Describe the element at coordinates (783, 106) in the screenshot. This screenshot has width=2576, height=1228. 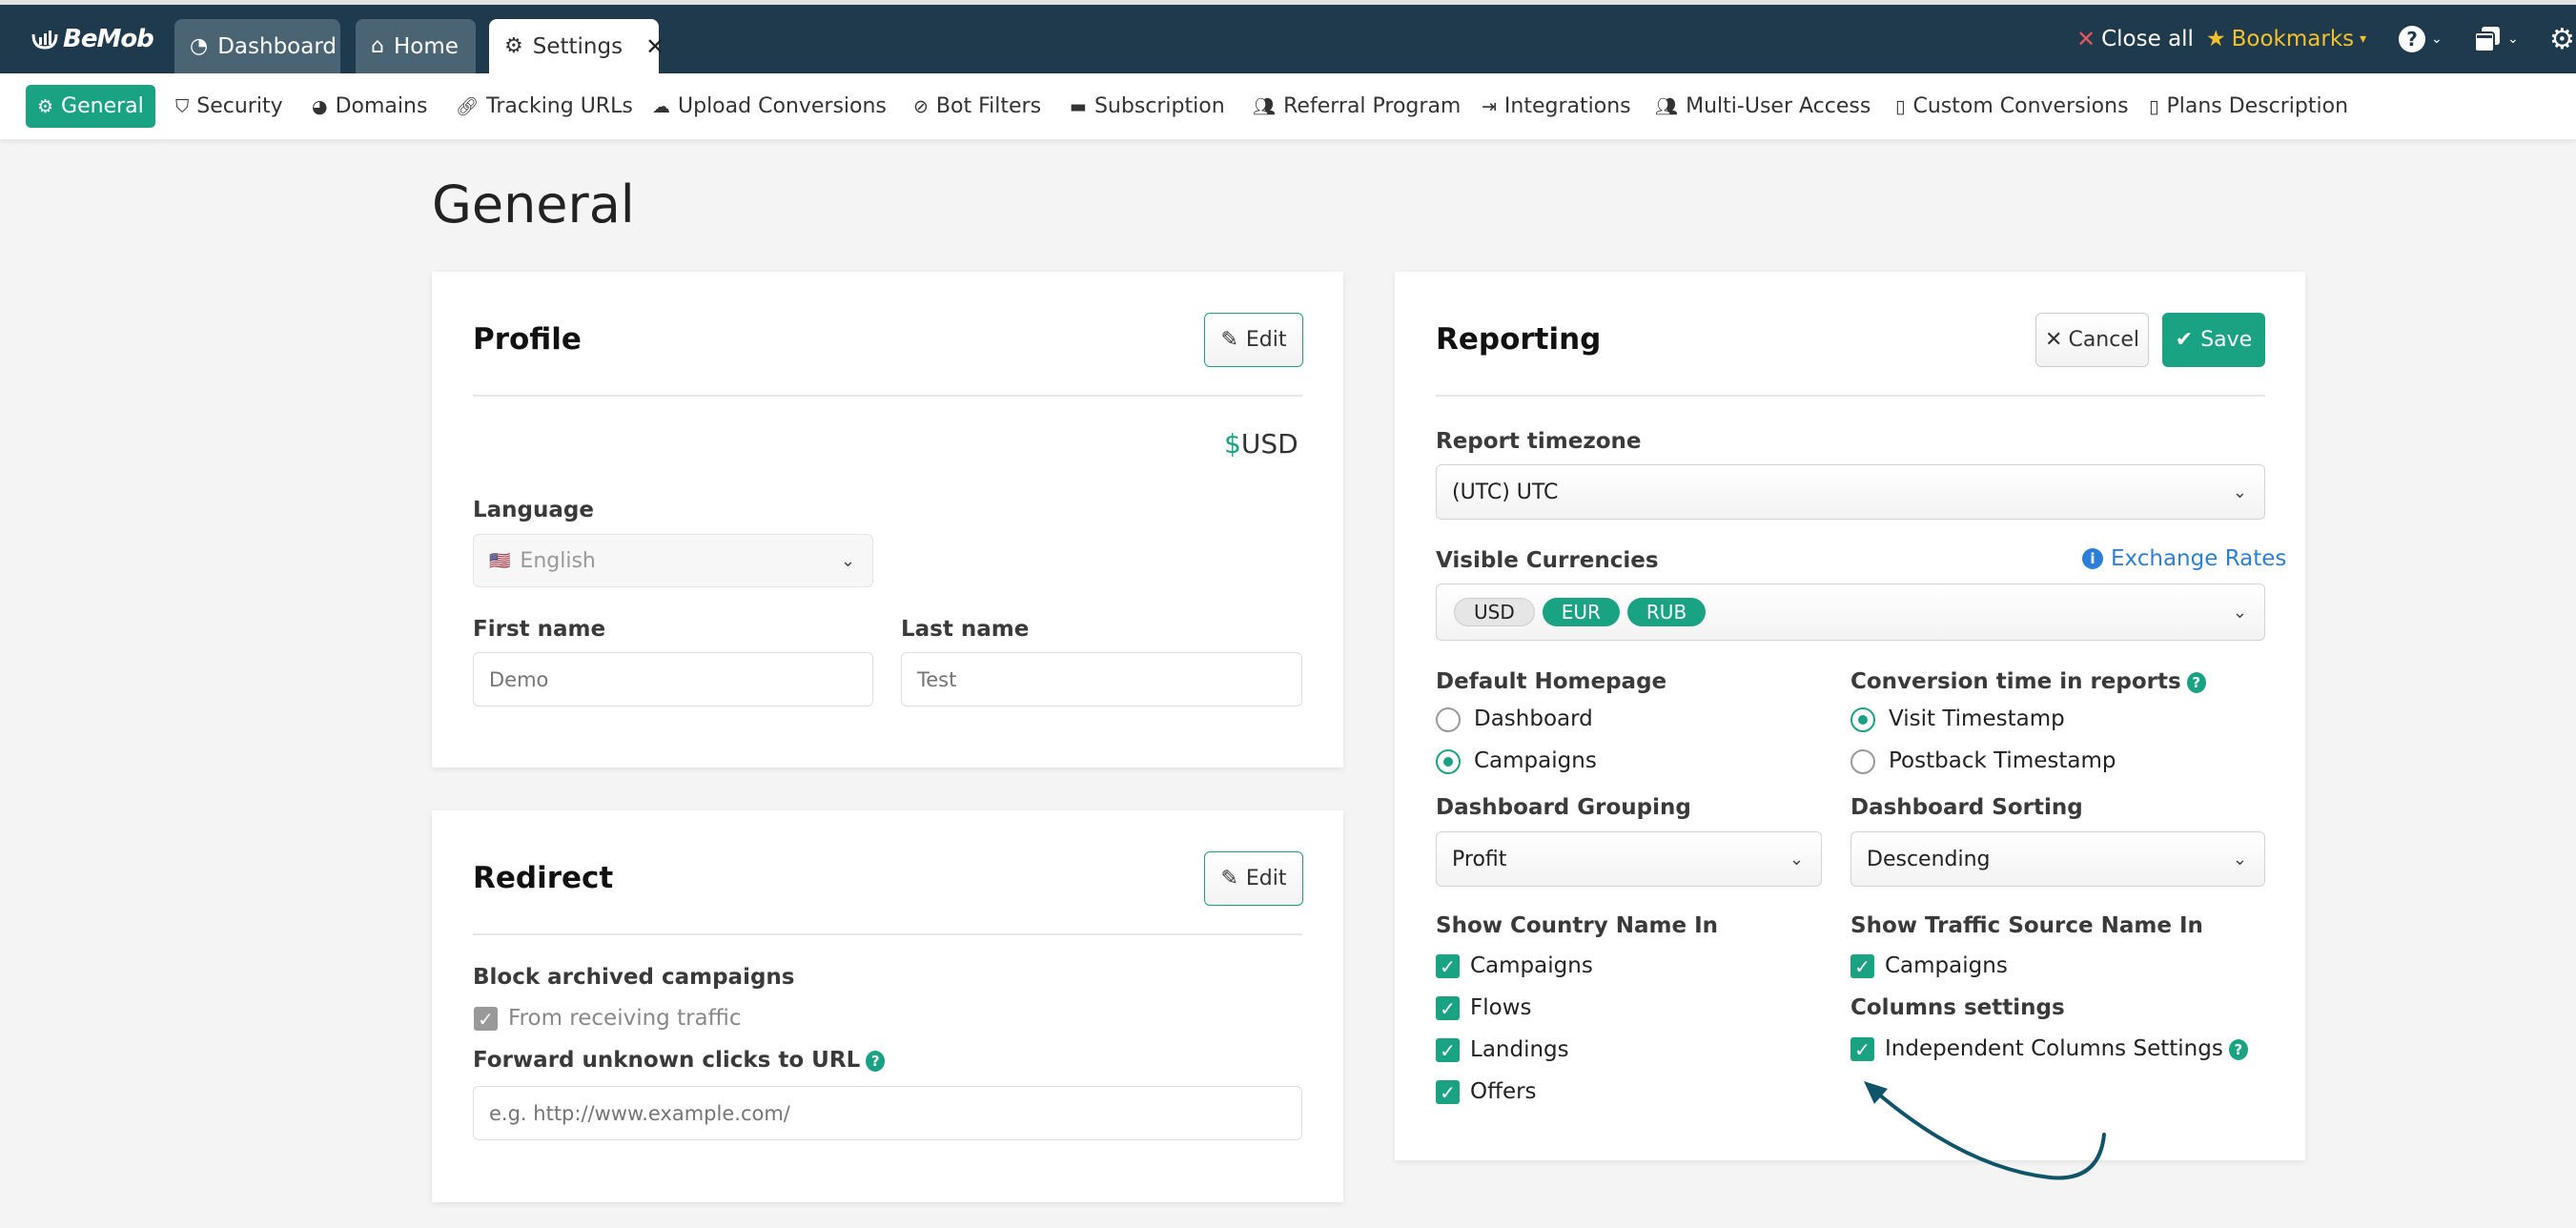
I see `subnav-label: Upload Conversions` at that location.